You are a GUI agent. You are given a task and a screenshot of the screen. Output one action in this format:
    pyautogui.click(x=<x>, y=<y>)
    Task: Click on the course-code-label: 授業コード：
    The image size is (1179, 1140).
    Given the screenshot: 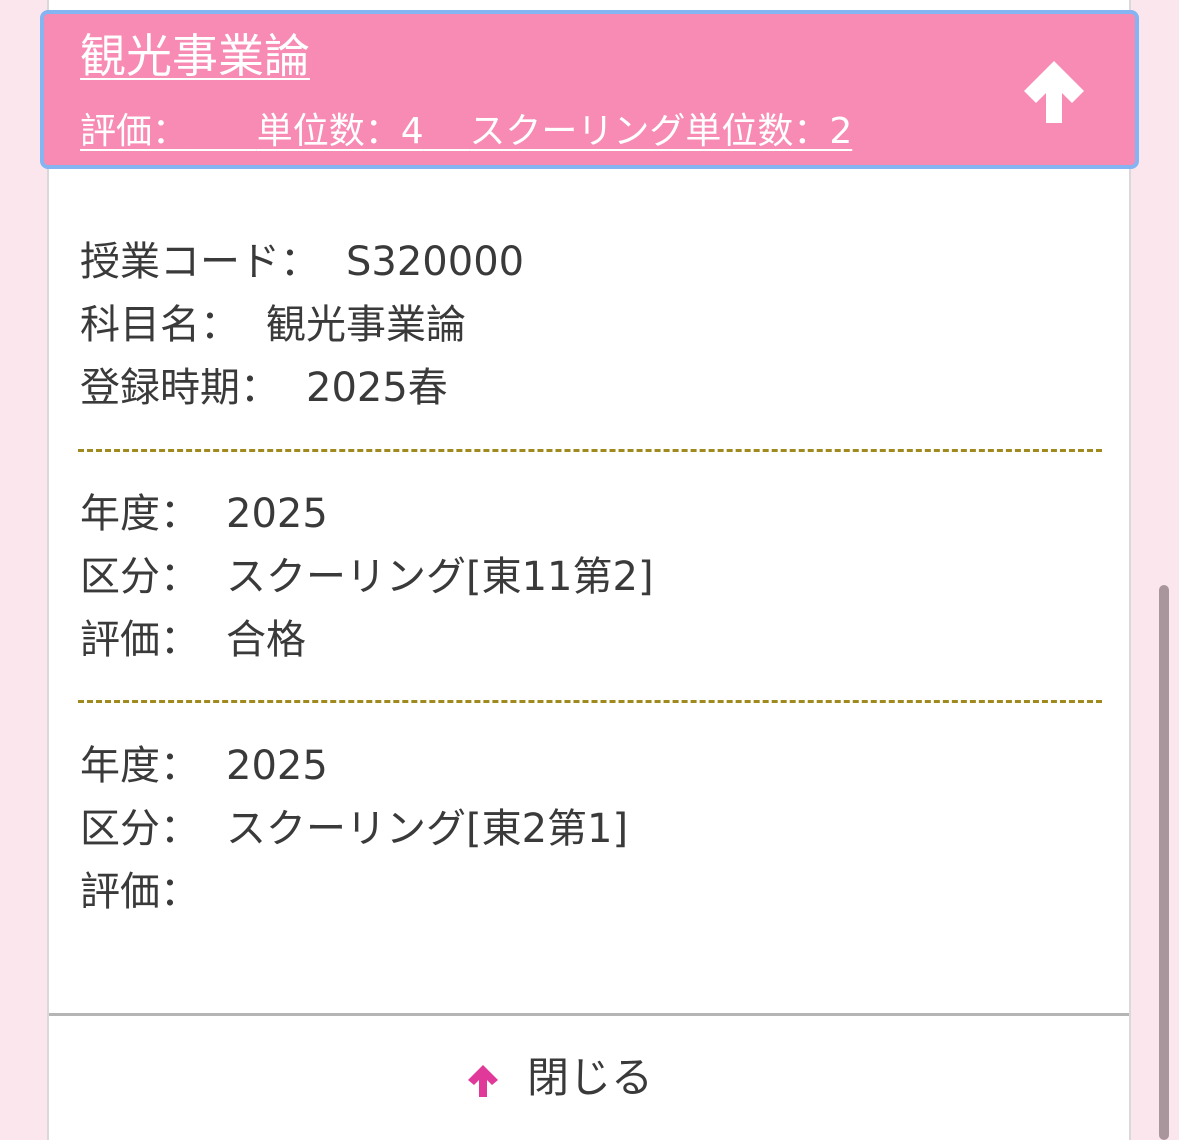 What is the action you would take?
    pyautogui.click(x=200, y=262)
    